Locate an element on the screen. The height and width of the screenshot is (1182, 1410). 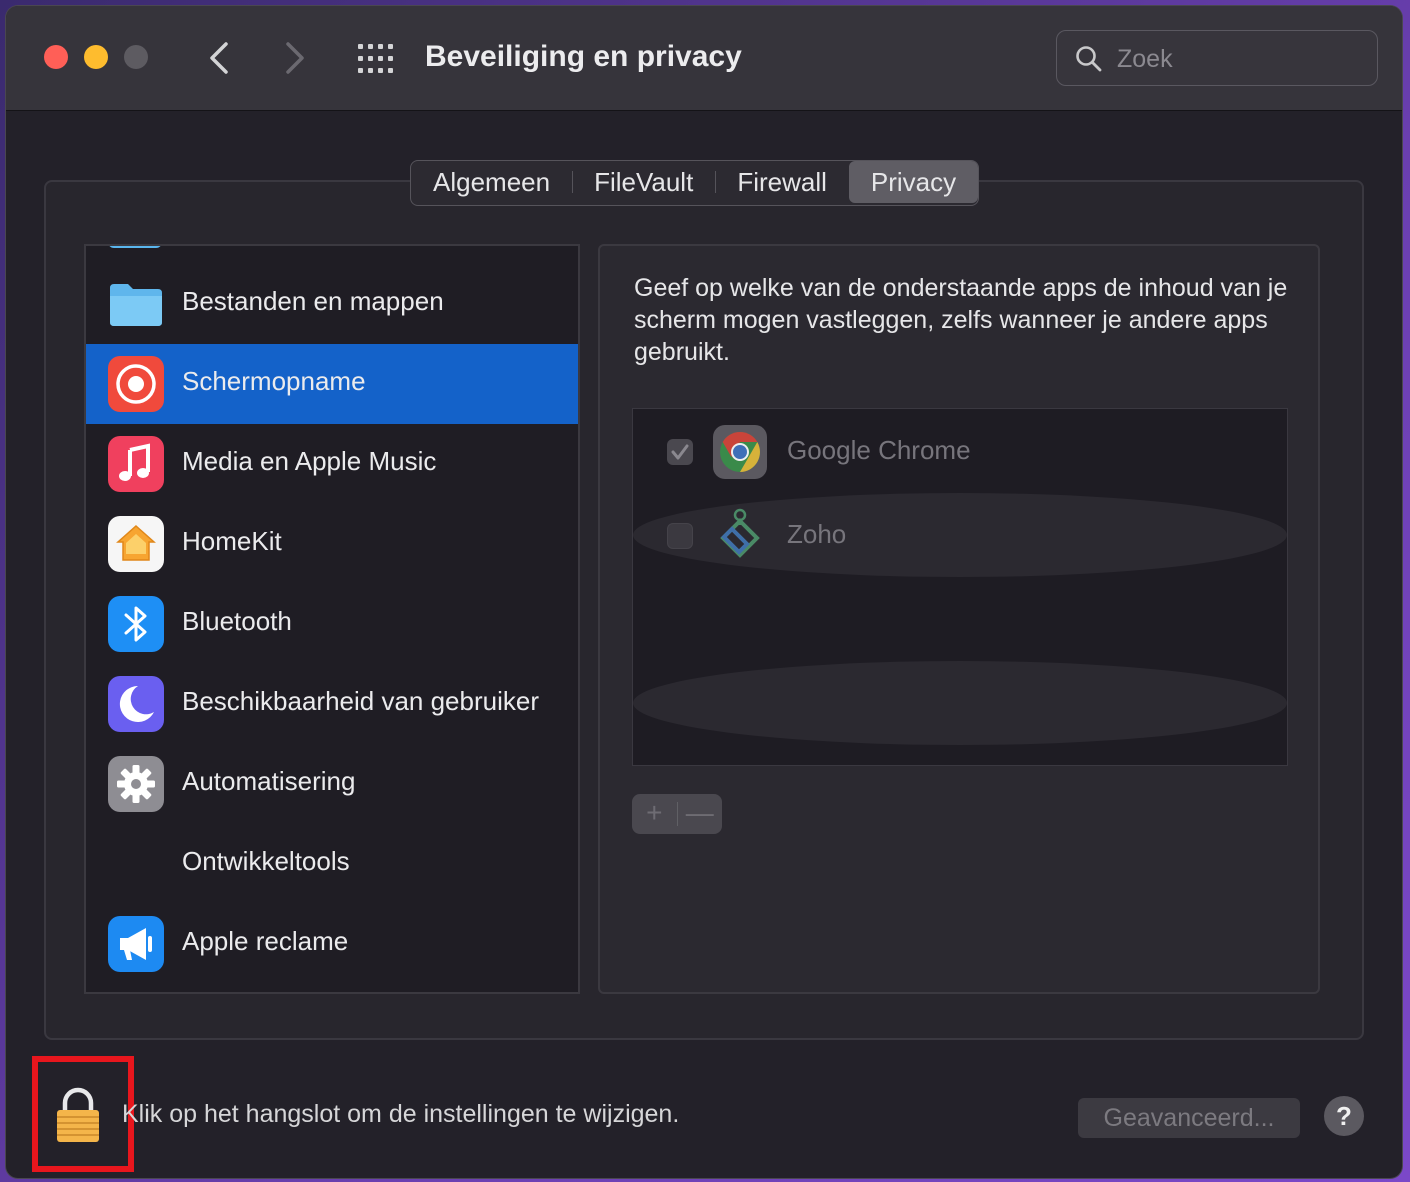
title-bar: Beveiliging en privacy is located at coordinates (704, 58).